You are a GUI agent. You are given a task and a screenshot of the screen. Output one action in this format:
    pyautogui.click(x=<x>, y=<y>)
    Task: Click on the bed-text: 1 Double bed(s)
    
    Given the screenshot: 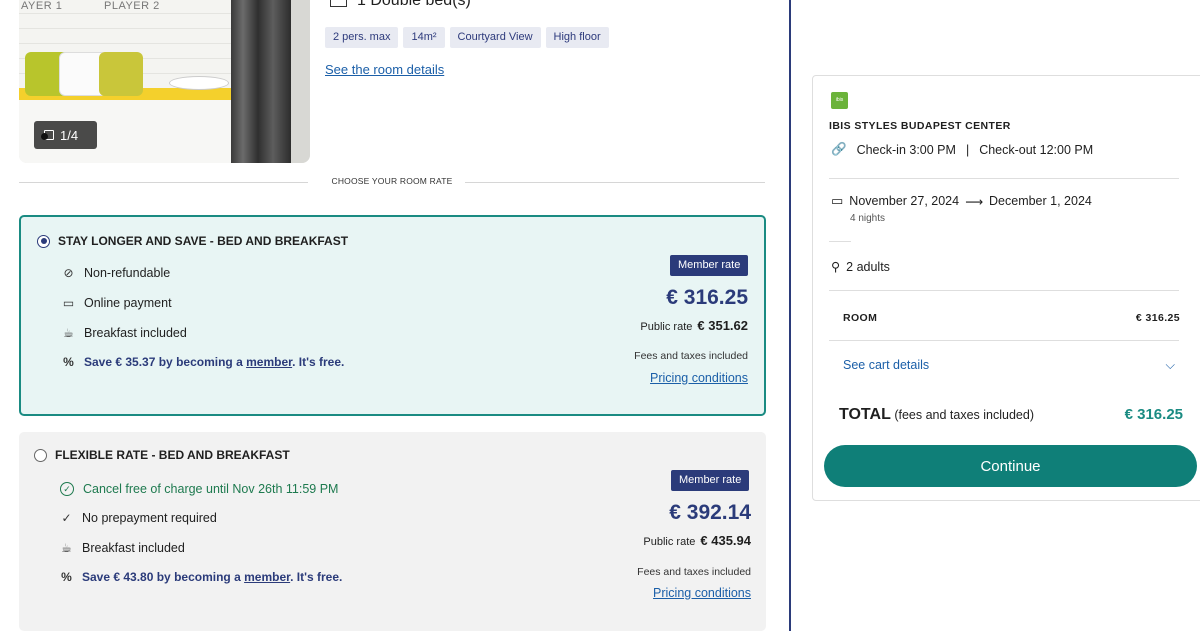 What is the action you would take?
    pyautogui.click(x=414, y=4)
    